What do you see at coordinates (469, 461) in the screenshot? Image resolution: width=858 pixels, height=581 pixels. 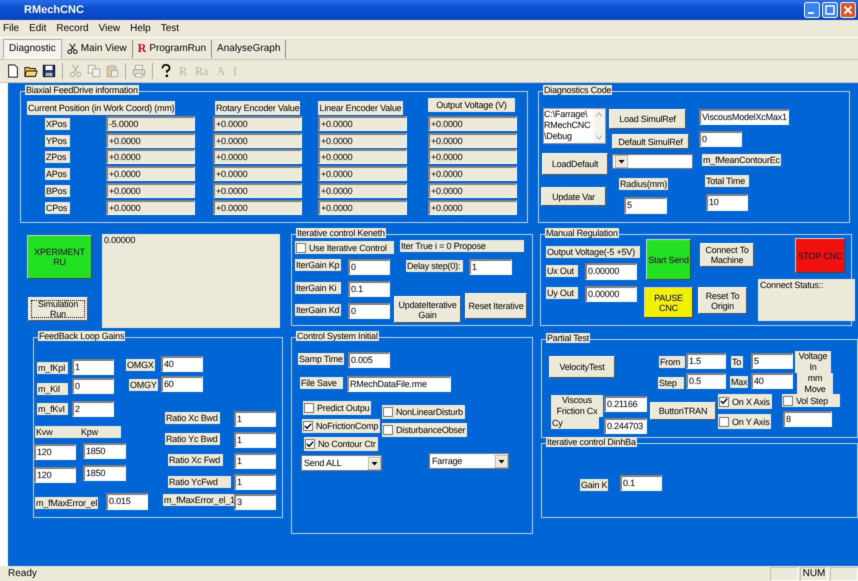 I see `dropdown: Farrage` at bounding box center [469, 461].